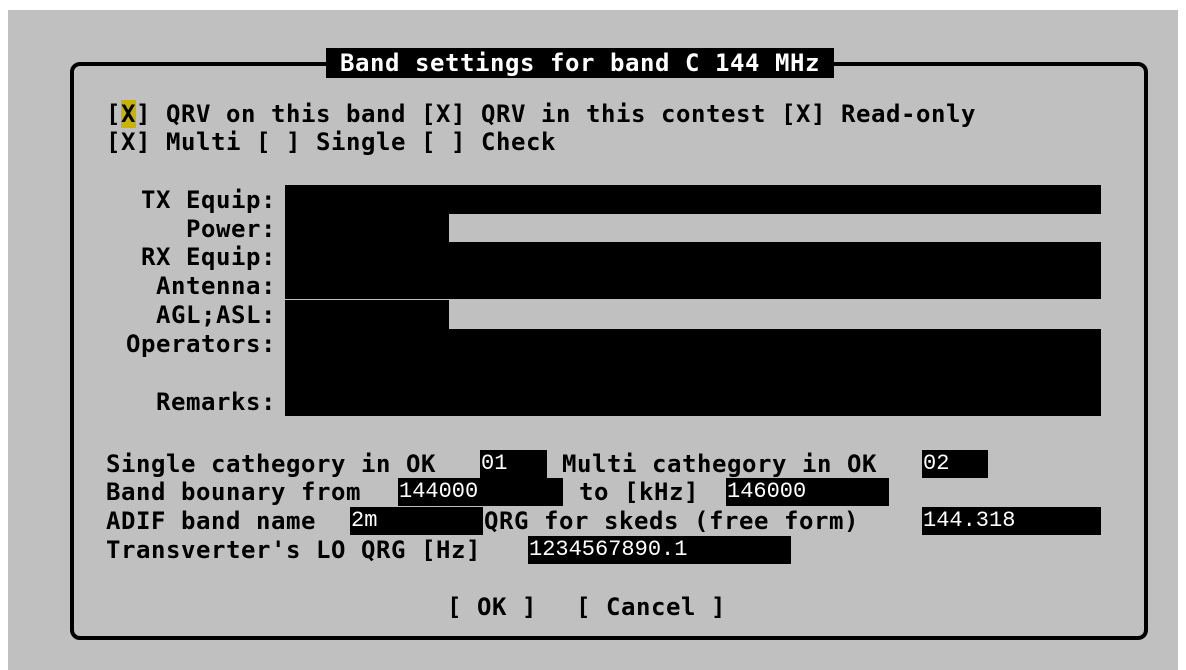  What do you see at coordinates (639, 492) in the screenshot?
I see `band-boundary-to-label: to [kHz]` at bounding box center [639, 492].